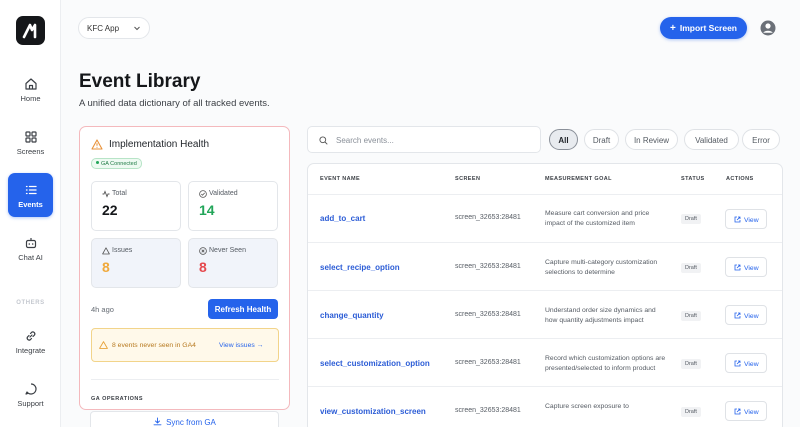 Image resolution: width=800 pixels, height=427 pixels. Describe the element at coordinates (601, 139) in the screenshot. I see `filter-chip-draft: Draft` at that location.